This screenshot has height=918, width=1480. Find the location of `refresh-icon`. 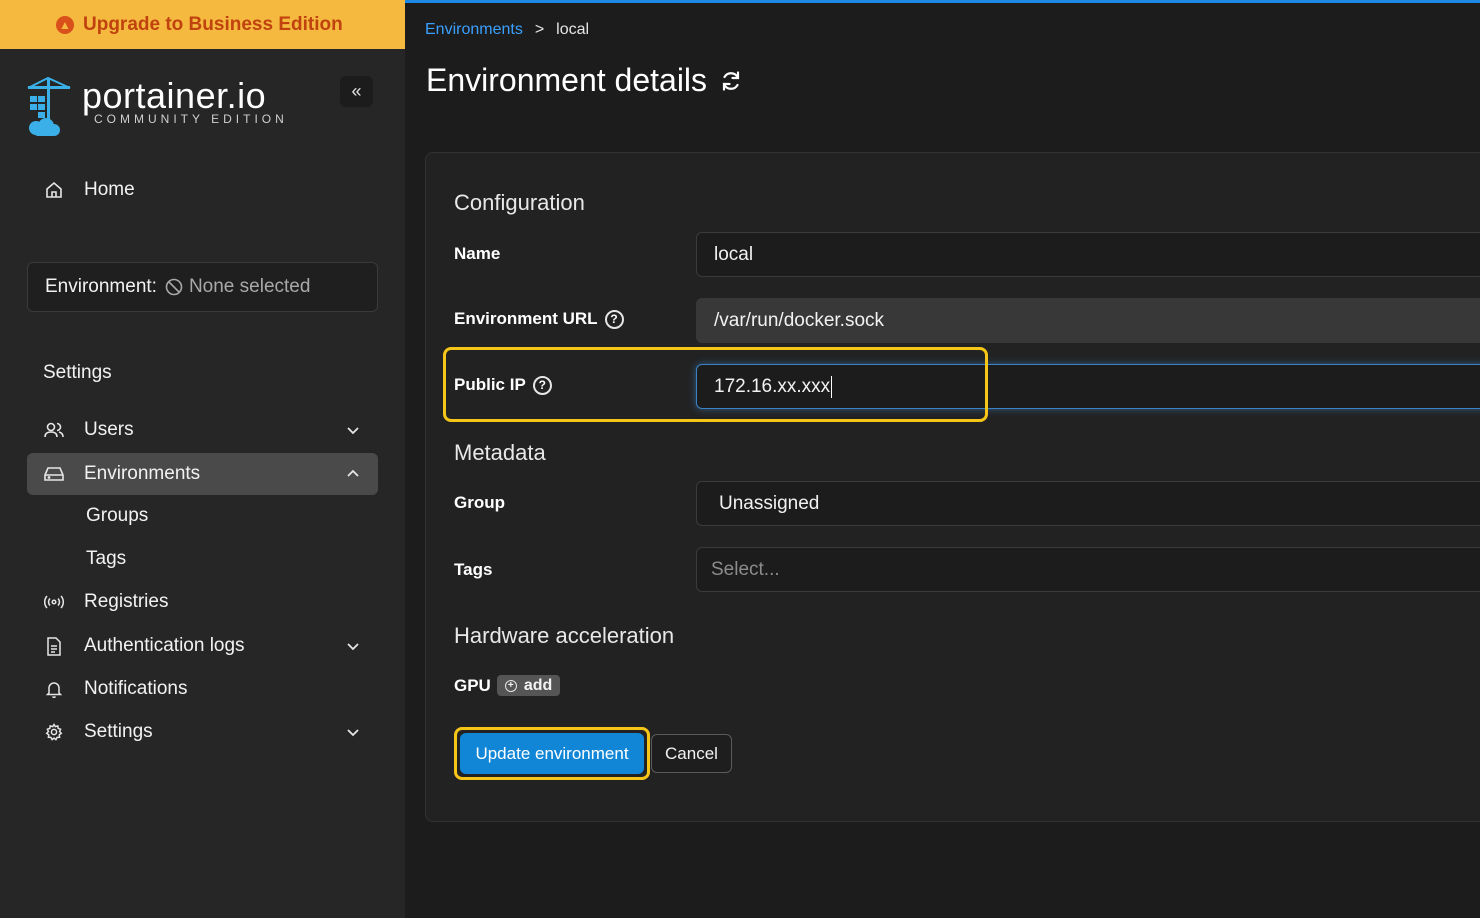

refresh-icon is located at coordinates (731, 81).